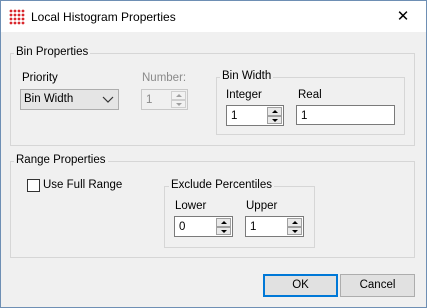 Image resolution: width=427 pixels, height=308 pixels. I want to click on bin-width-legend: Bin Width, so click(247, 76).